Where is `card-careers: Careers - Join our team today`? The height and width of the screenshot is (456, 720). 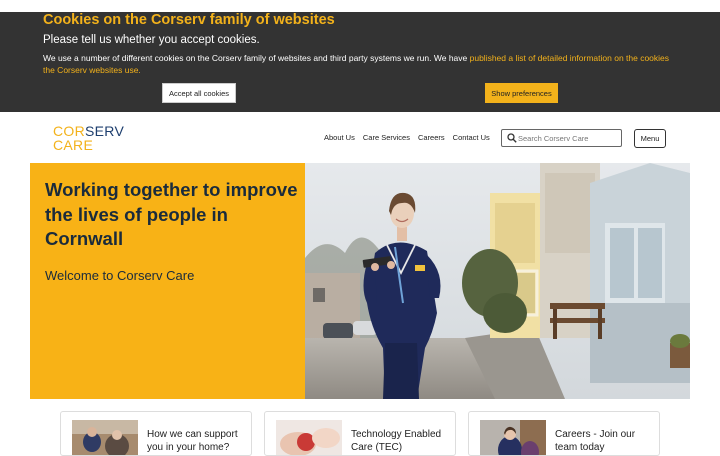
card-careers: Careers - Join our team today is located at coordinates (564, 433).